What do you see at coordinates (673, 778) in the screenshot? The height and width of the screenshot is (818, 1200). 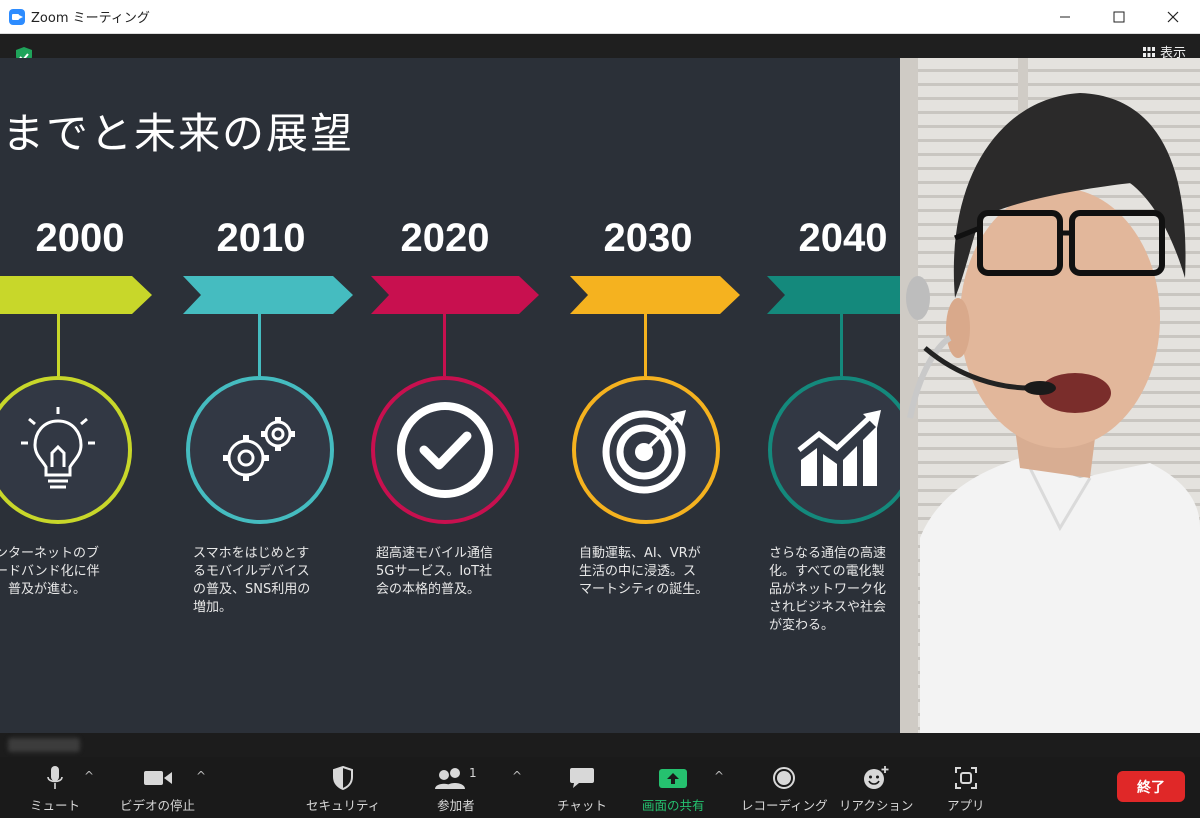 I see `share-screen-icon` at bounding box center [673, 778].